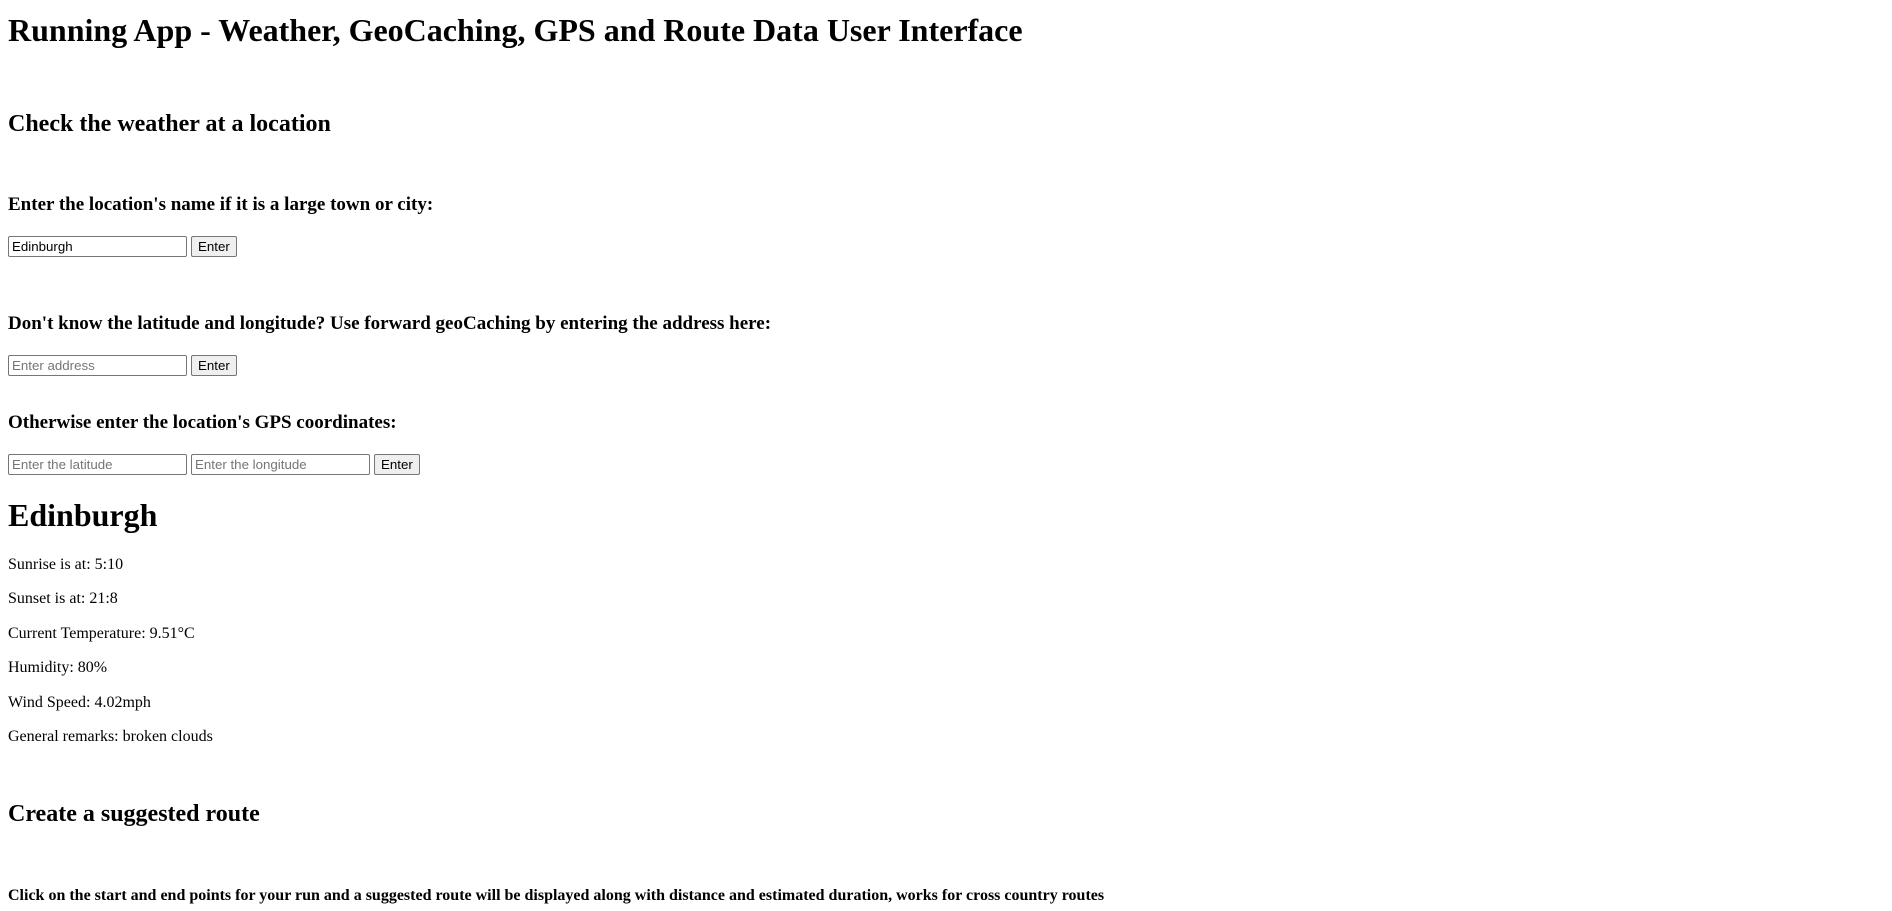 The image size is (1892, 911). What do you see at coordinates (97, 365) in the screenshot?
I see `address-input` at bounding box center [97, 365].